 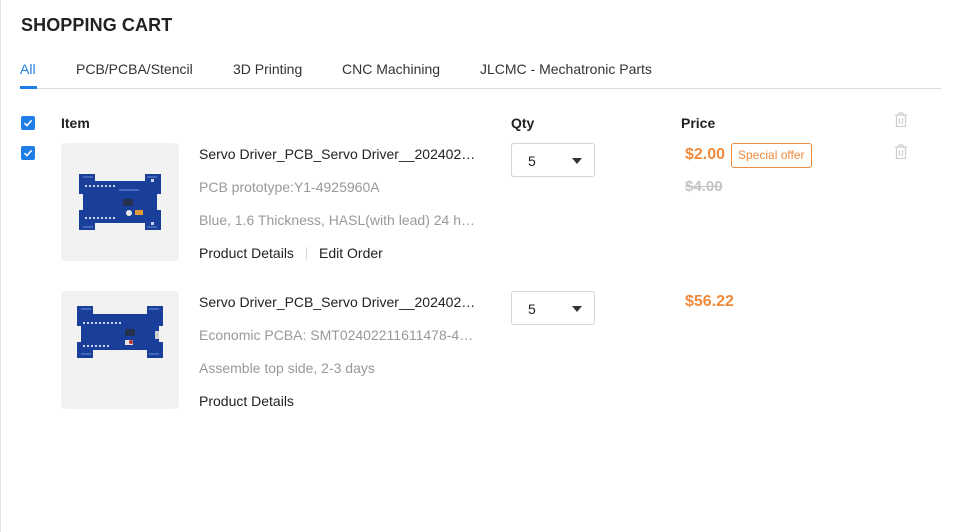 What do you see at coordinates (901, 119) in the screenshot?
I see `delete-selected-trash-icon` at bounding box center [901, 119].